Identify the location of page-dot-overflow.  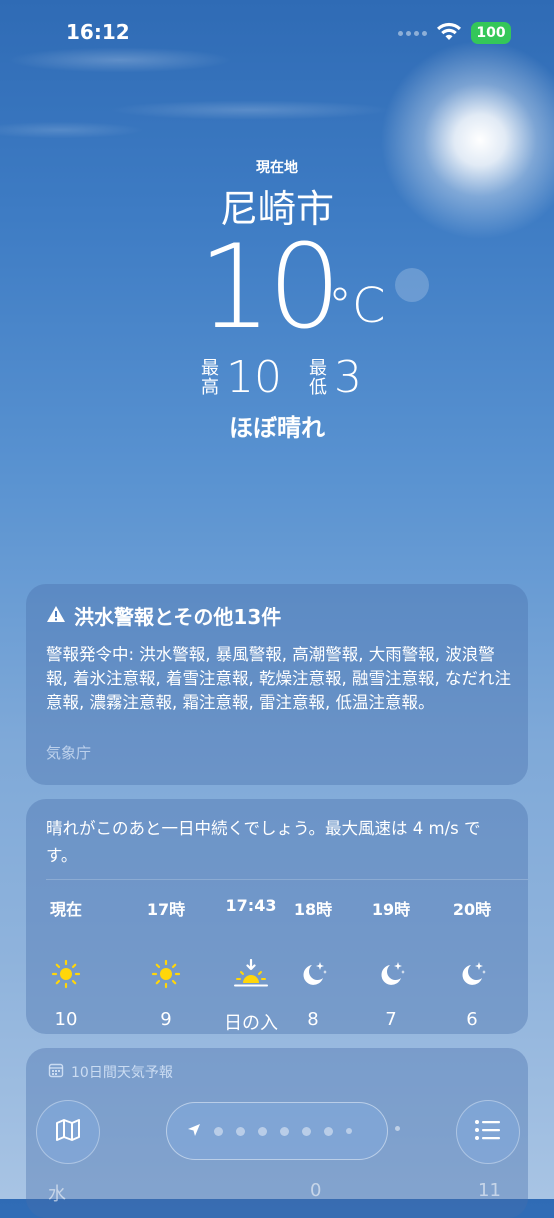
(397, 1128).